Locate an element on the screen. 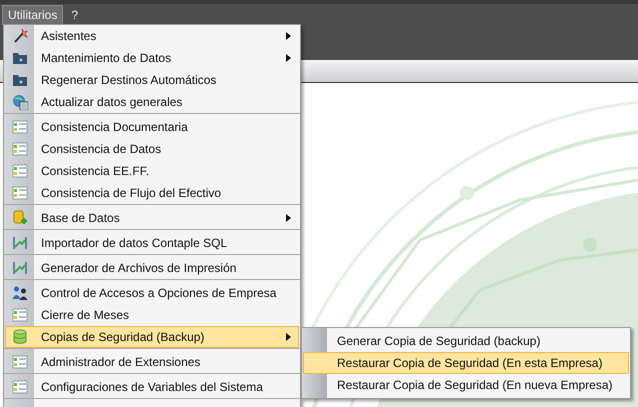 This screenshot has width=638, height=407. menu-item: Consistencia Documentaria is located at coordinates (152, 127).